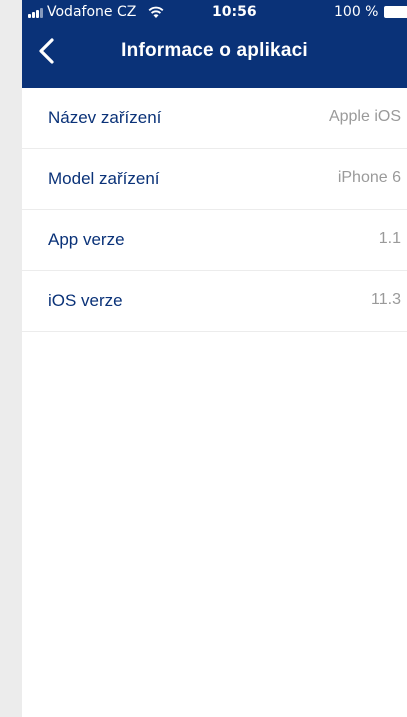 The height and width of the screenshot is (717, 407). I want to click on signal-icon, so click(37, 13).